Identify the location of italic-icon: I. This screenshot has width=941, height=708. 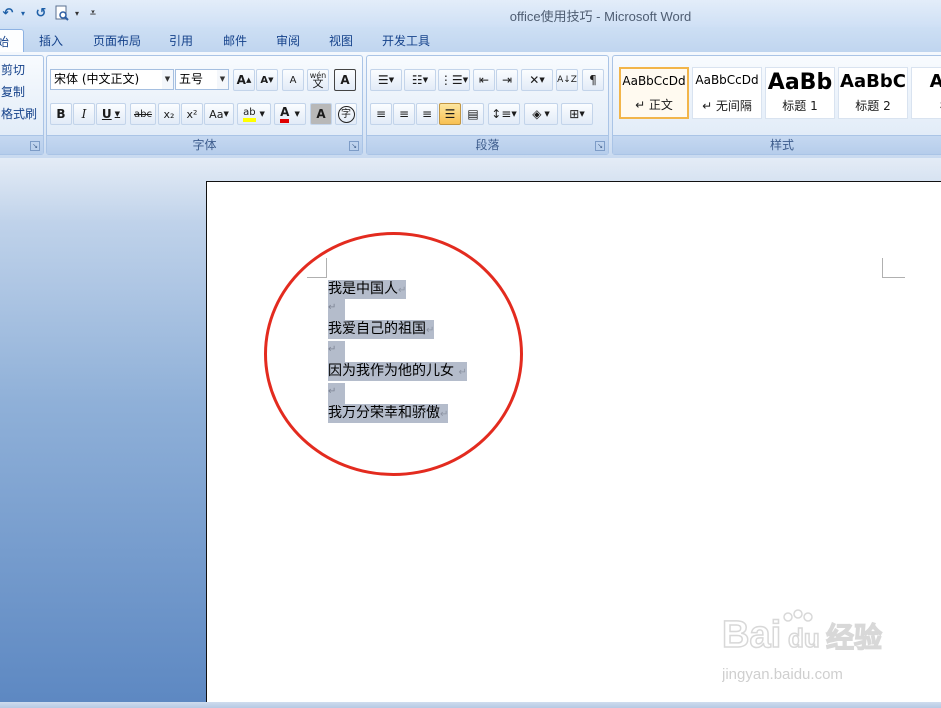
(84, 114).